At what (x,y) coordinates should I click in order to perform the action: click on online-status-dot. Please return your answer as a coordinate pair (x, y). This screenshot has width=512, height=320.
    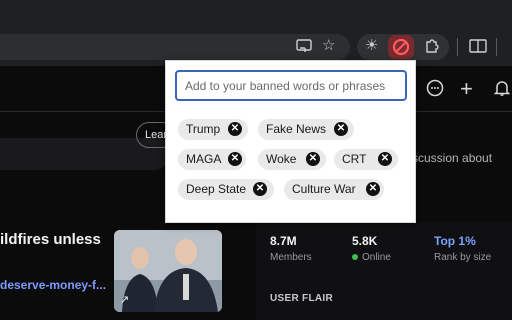
    Looking at the image, I should click on (355, 257).